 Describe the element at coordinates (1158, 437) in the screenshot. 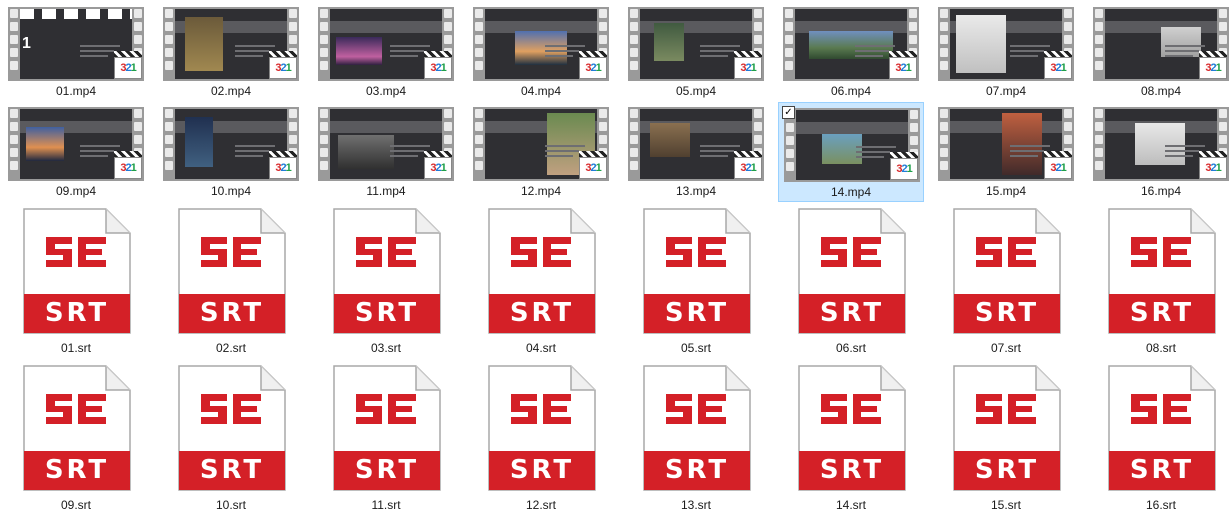

I see `file-item-srt: SRT 16.srt` at that location.